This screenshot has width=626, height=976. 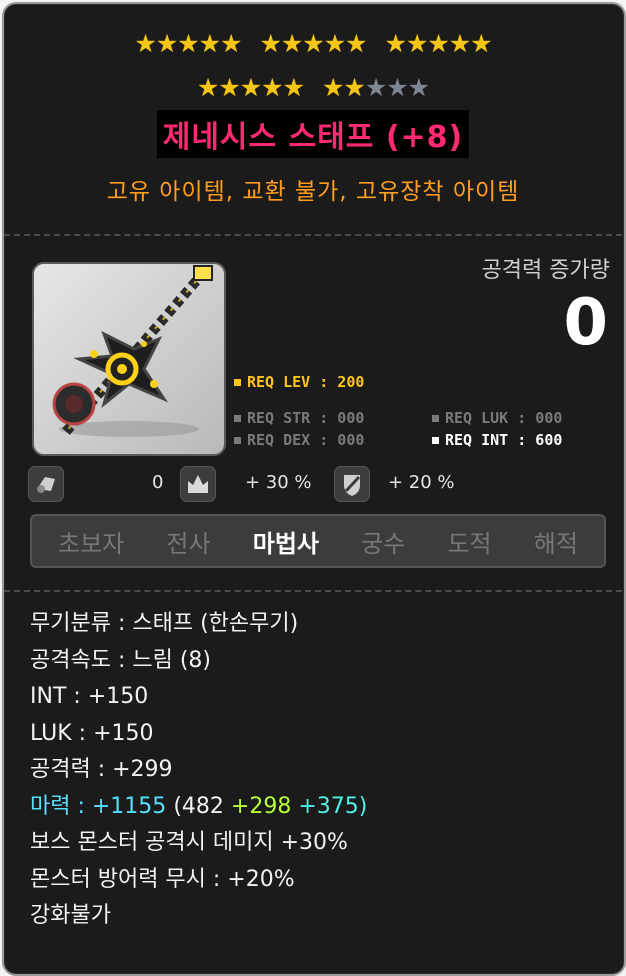 What do you see at coordinates (120, 660) in the screenshot?
I see `stat-attack-speed: 공격속도 : 느림 (8)` at bounding box center [120, 660].